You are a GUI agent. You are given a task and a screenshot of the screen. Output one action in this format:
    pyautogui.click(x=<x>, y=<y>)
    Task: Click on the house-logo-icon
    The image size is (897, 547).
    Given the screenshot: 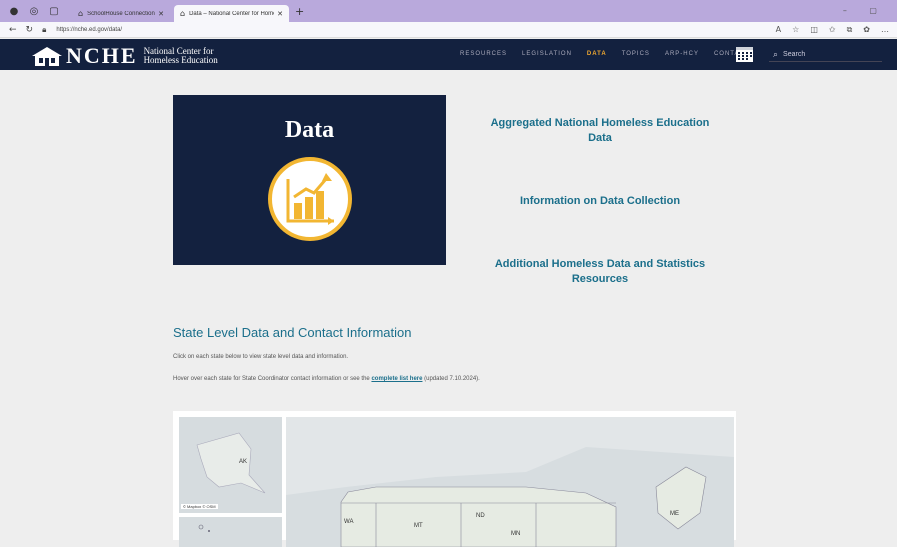 What is the action you would take?
    pyautogui.click(x=47, y=56)
    